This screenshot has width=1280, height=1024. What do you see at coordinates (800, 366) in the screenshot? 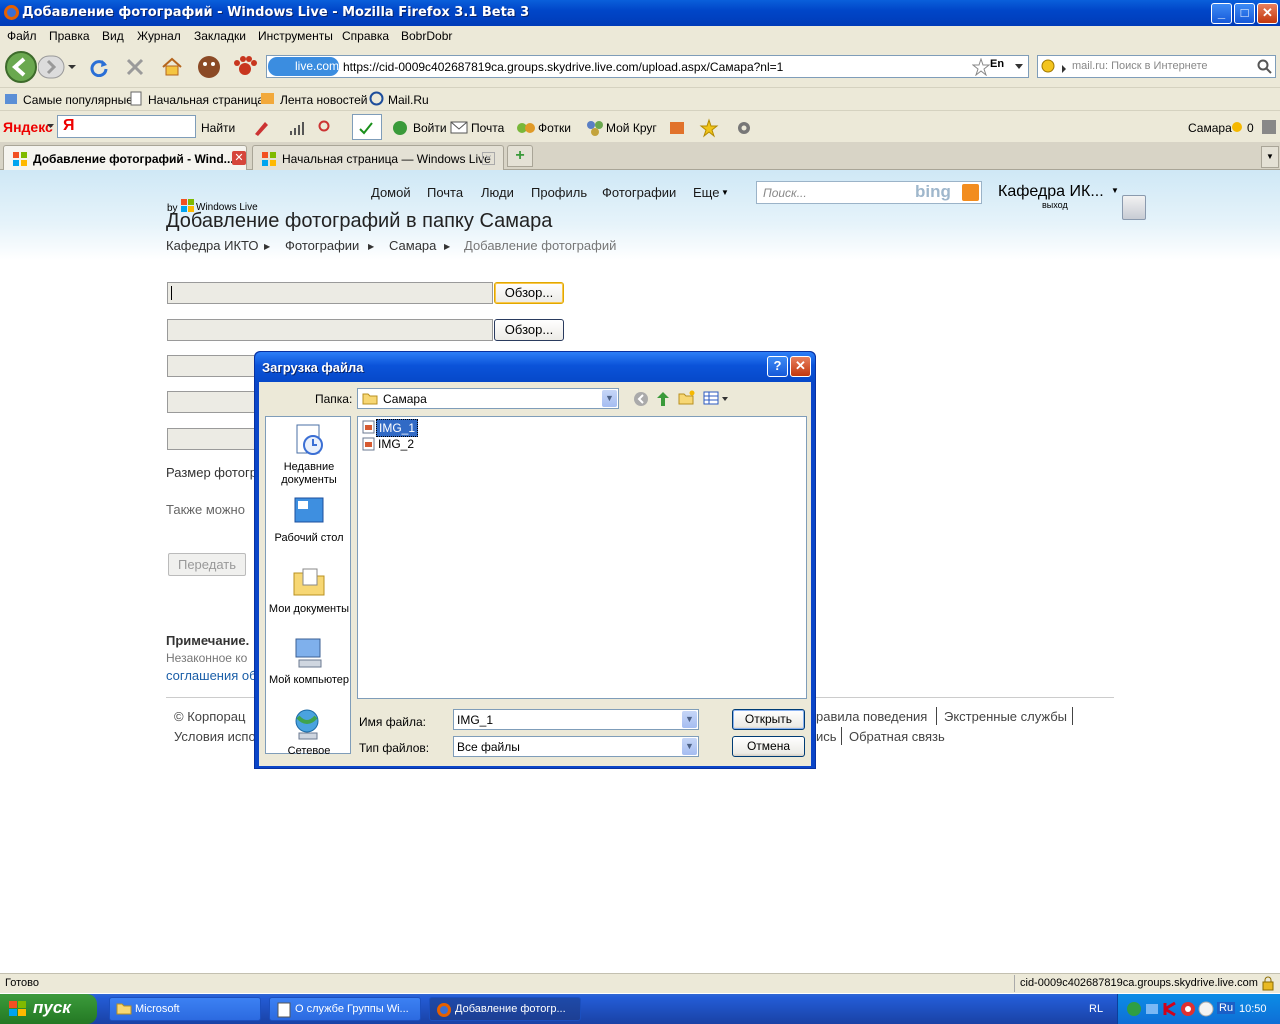
I see `close-dialog-button: ✕` at bounding box center [800, 366].